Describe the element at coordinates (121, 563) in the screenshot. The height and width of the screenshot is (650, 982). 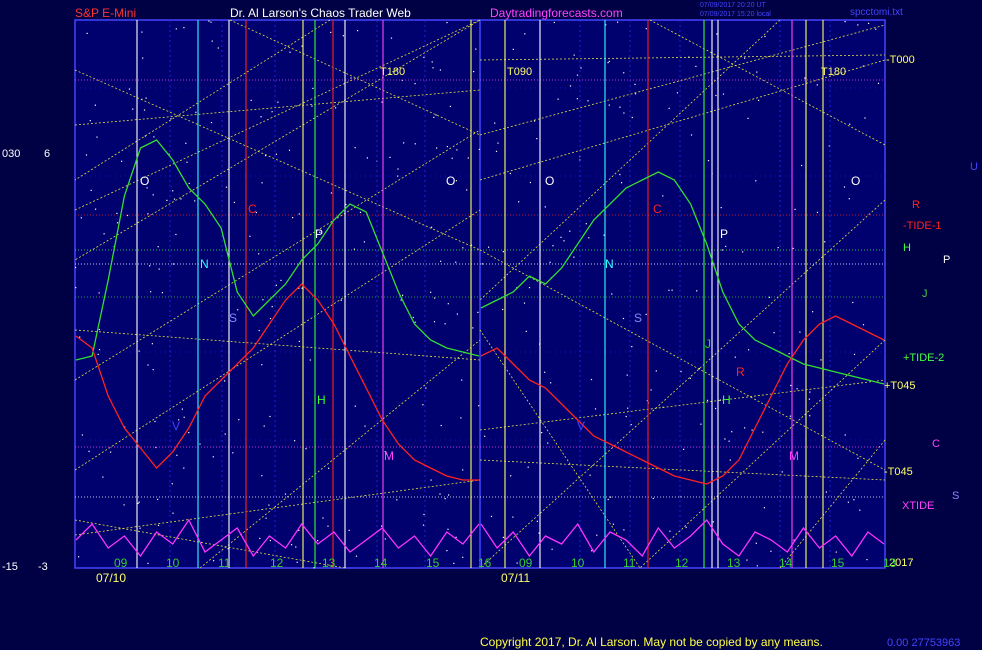
I see `hour-tick-label: 09` at that location.